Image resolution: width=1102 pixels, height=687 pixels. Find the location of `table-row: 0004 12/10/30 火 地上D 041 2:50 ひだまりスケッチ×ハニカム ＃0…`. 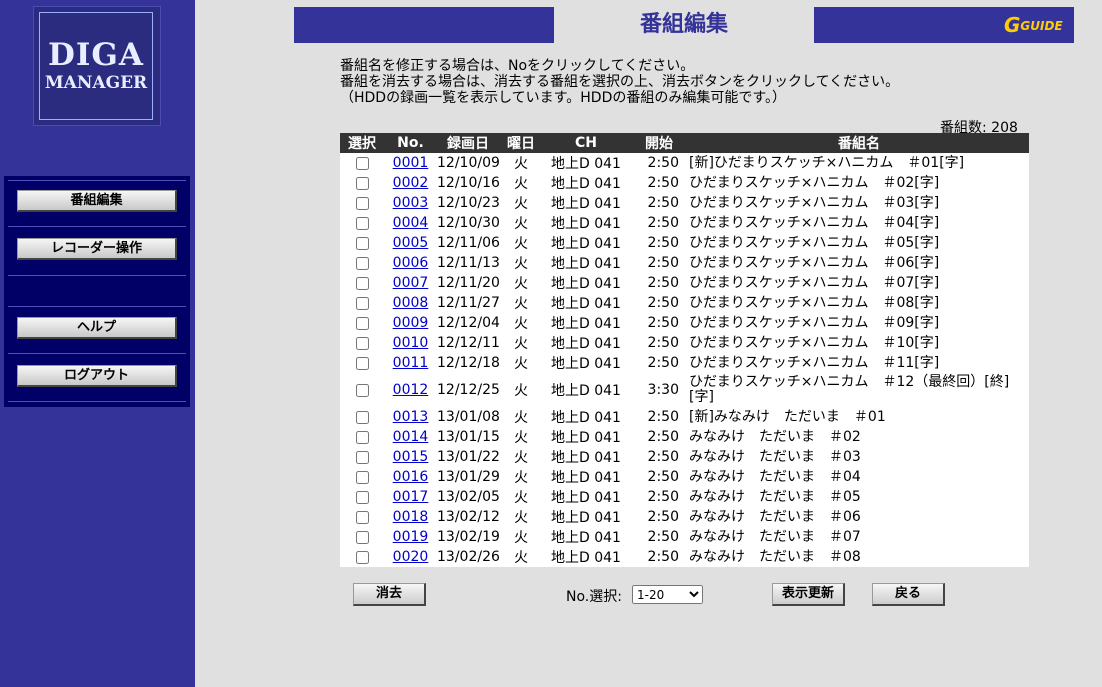

table-row: 0004 12/10/30 火 地上D 041 2:50 ひだまりスケッチ×ハニカム ＃0… is located at coordinates (684, 223).